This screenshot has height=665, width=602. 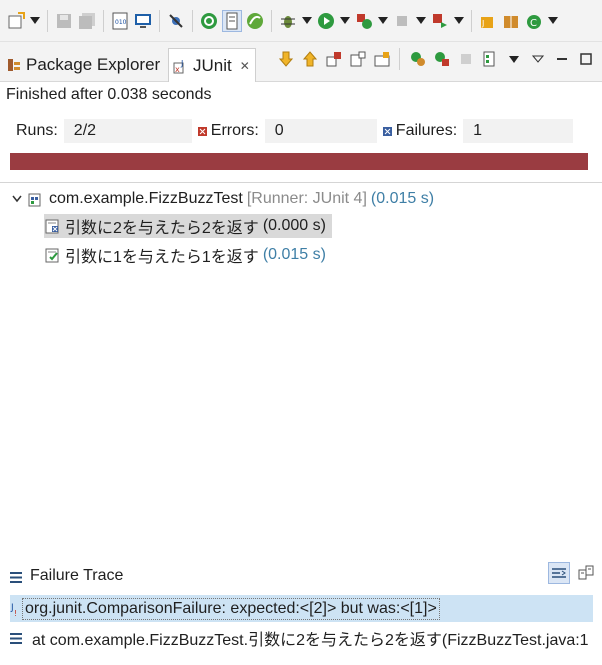 I want to click on svg-text: x, so click(x=177, y=69).